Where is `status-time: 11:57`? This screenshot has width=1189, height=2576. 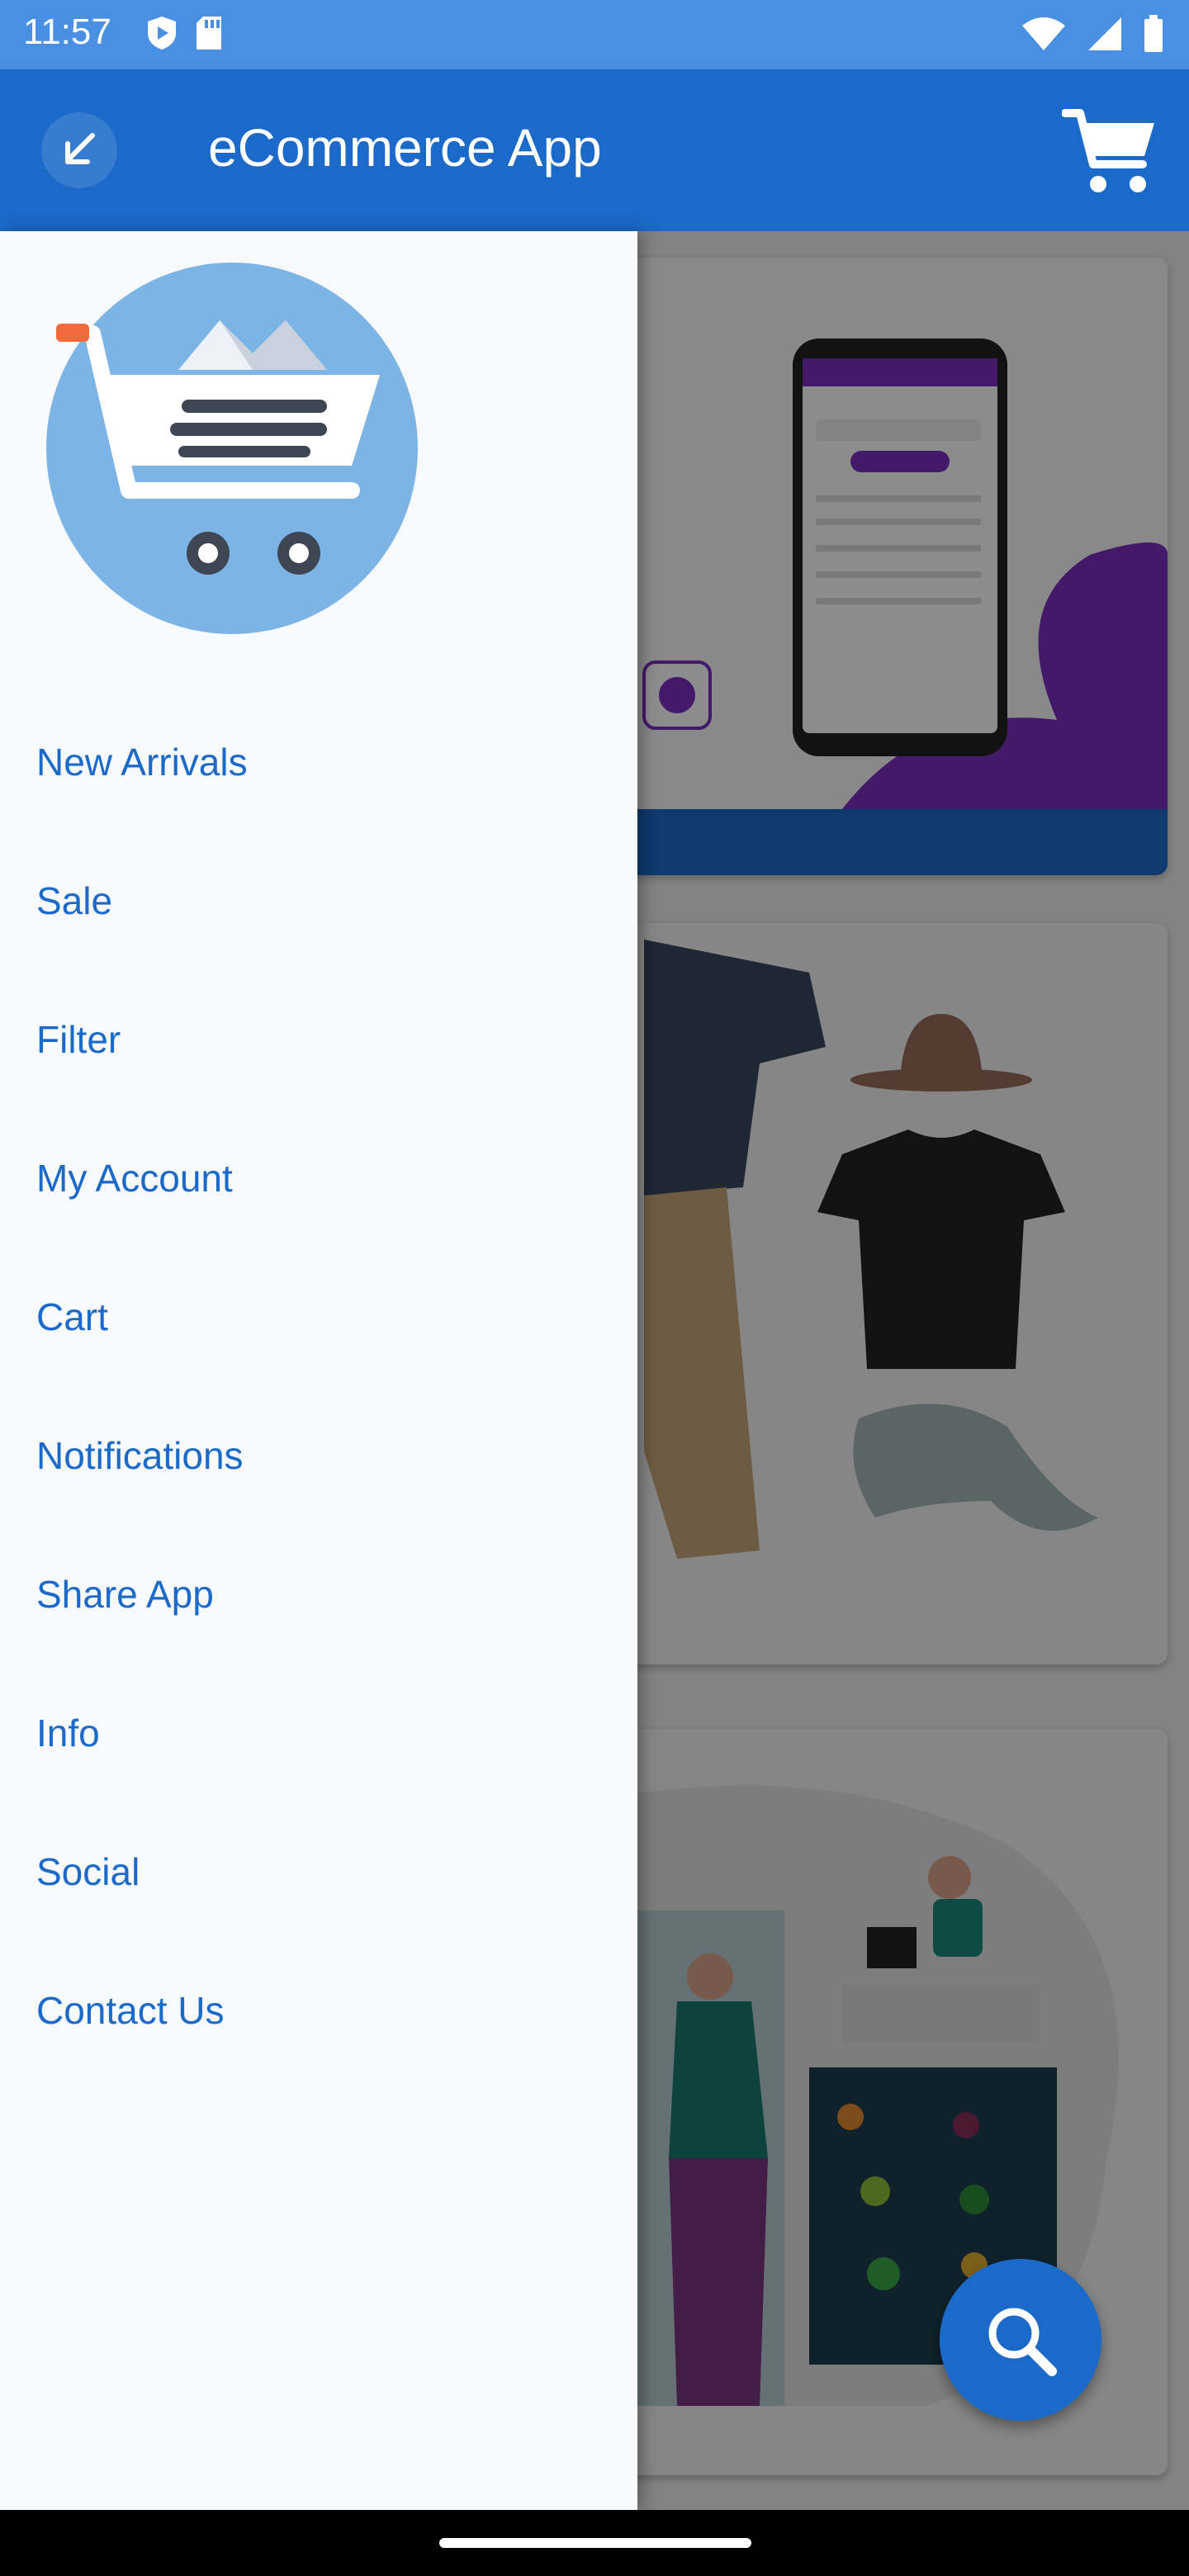 status-time: 11:57 is located at coordinates (67, 32).